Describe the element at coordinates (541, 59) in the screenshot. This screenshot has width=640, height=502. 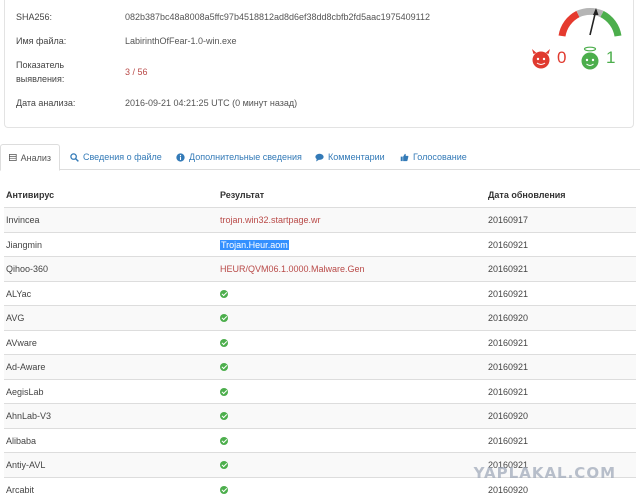
I see `devil-icon` at that location.